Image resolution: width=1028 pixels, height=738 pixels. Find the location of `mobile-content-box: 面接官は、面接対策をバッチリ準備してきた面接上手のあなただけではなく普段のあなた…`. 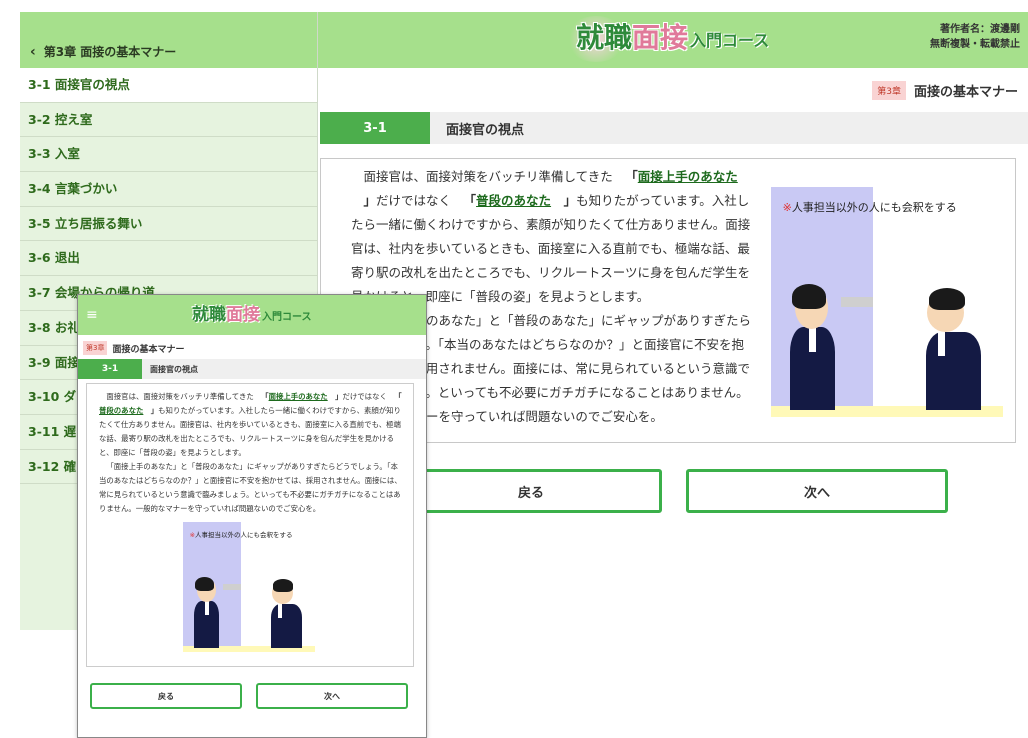

mobile-content-box: 面接官は、面接対策をバッチリ準備してきた面接上手のあなただけではなく普段のあなた… is located at coordinates (250, 525).